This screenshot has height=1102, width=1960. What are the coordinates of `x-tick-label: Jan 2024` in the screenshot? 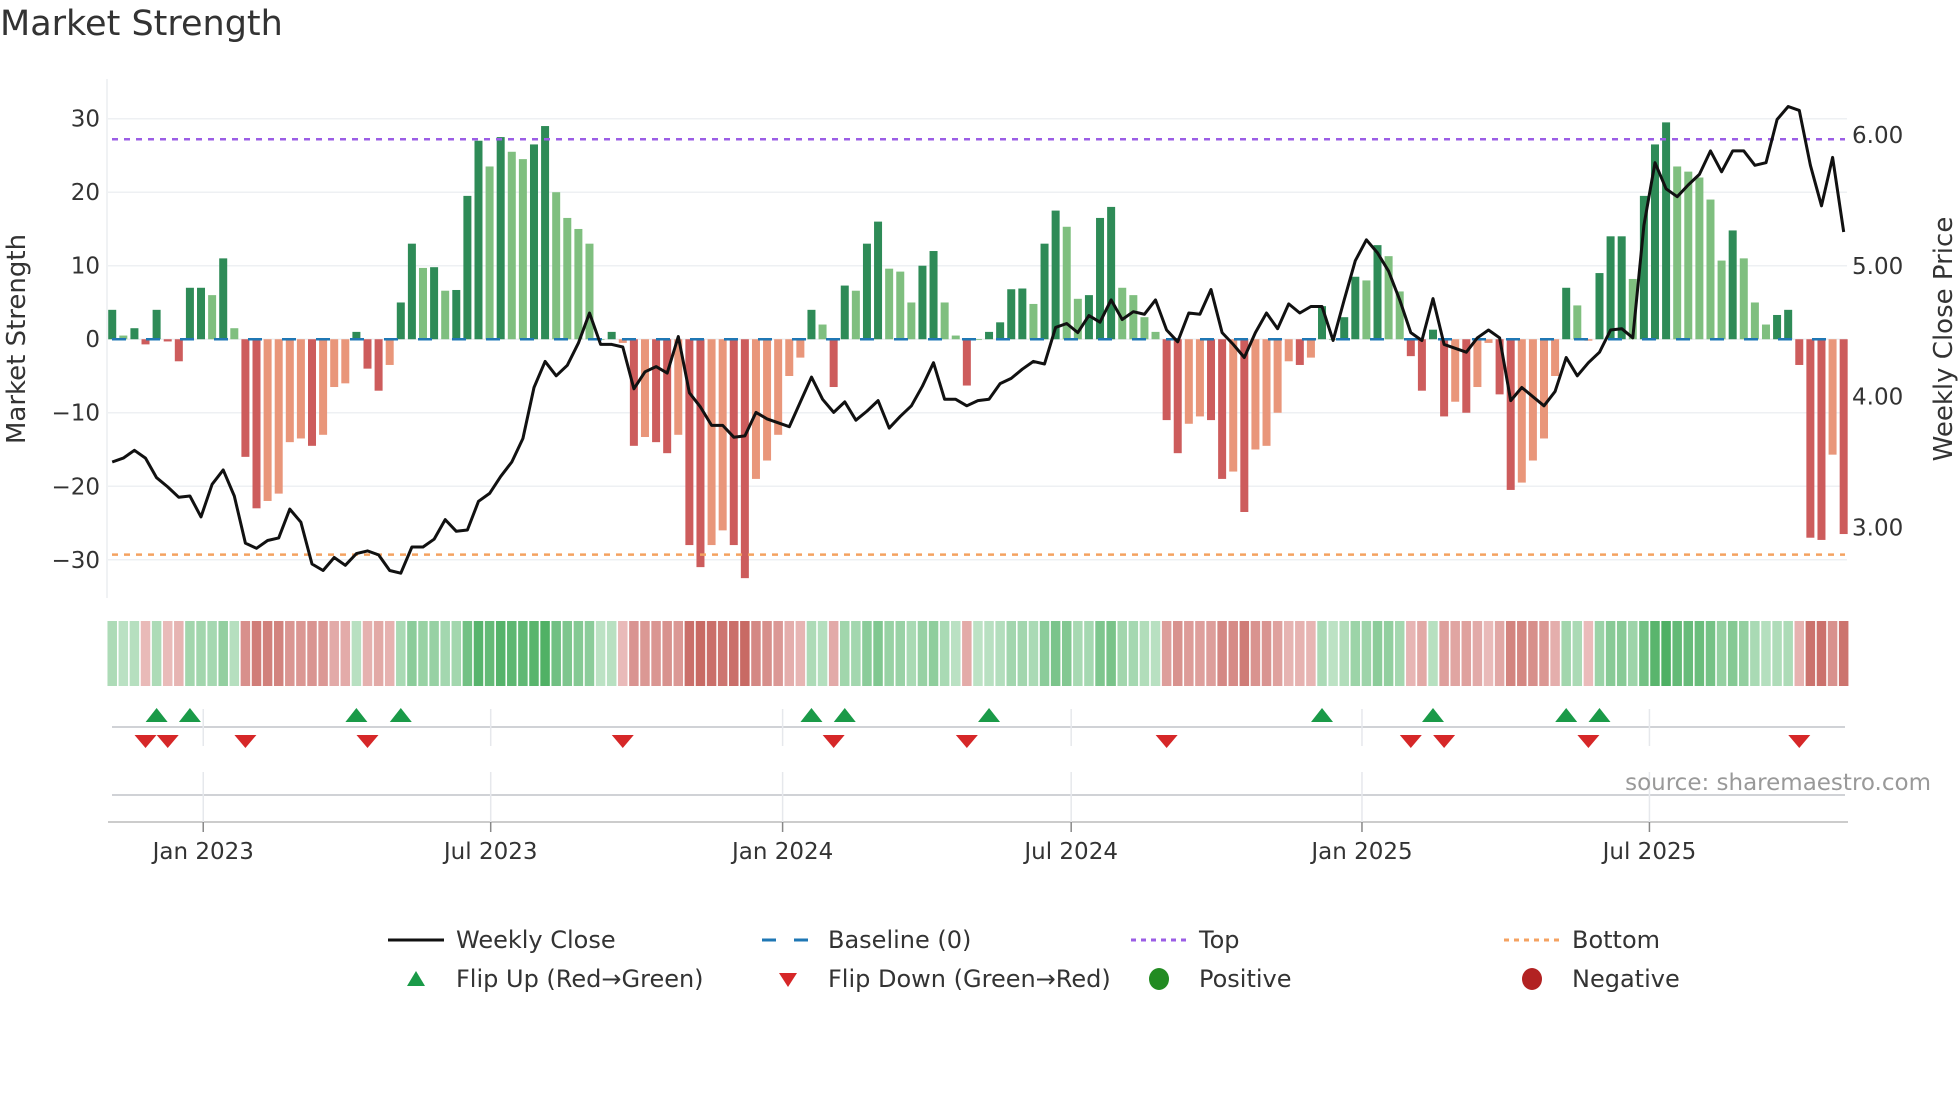 It's located at (781, 852).